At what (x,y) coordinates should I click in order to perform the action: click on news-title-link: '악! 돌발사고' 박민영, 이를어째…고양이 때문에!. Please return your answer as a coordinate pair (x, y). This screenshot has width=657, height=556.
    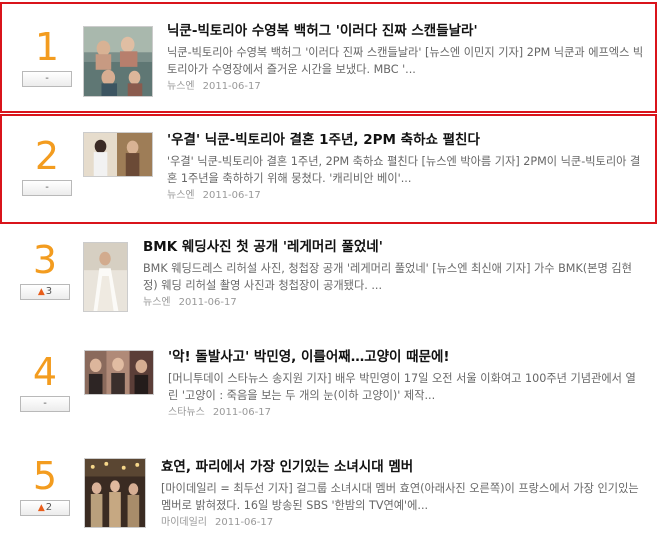
    Looking at the image, I should click on (407, 357).